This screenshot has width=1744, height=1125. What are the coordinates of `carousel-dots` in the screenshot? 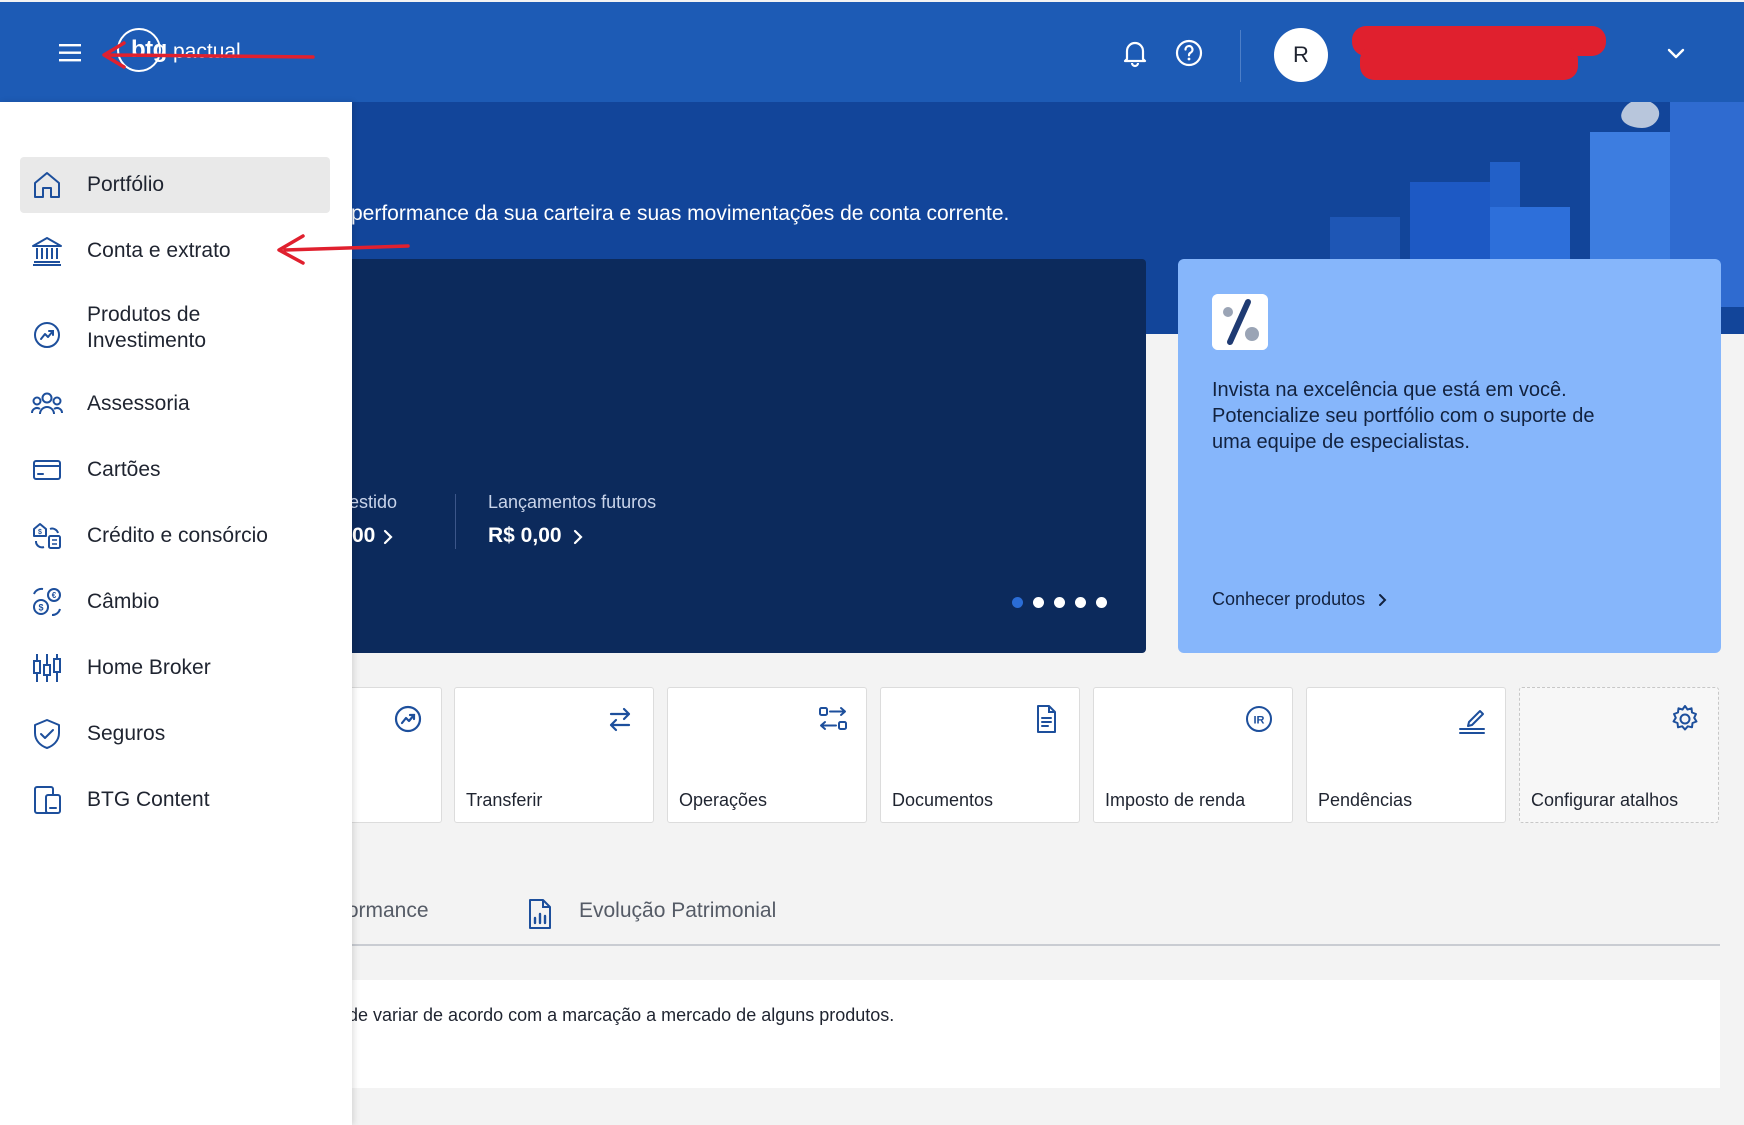 It's located at (1059, 602).